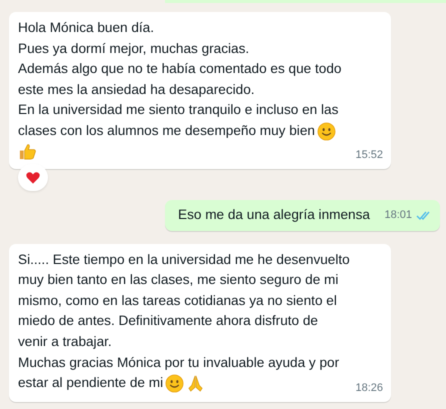  I want to click on message-text: muy bien tanto en las clases, me siento seguro de mi, so click(178, 280).